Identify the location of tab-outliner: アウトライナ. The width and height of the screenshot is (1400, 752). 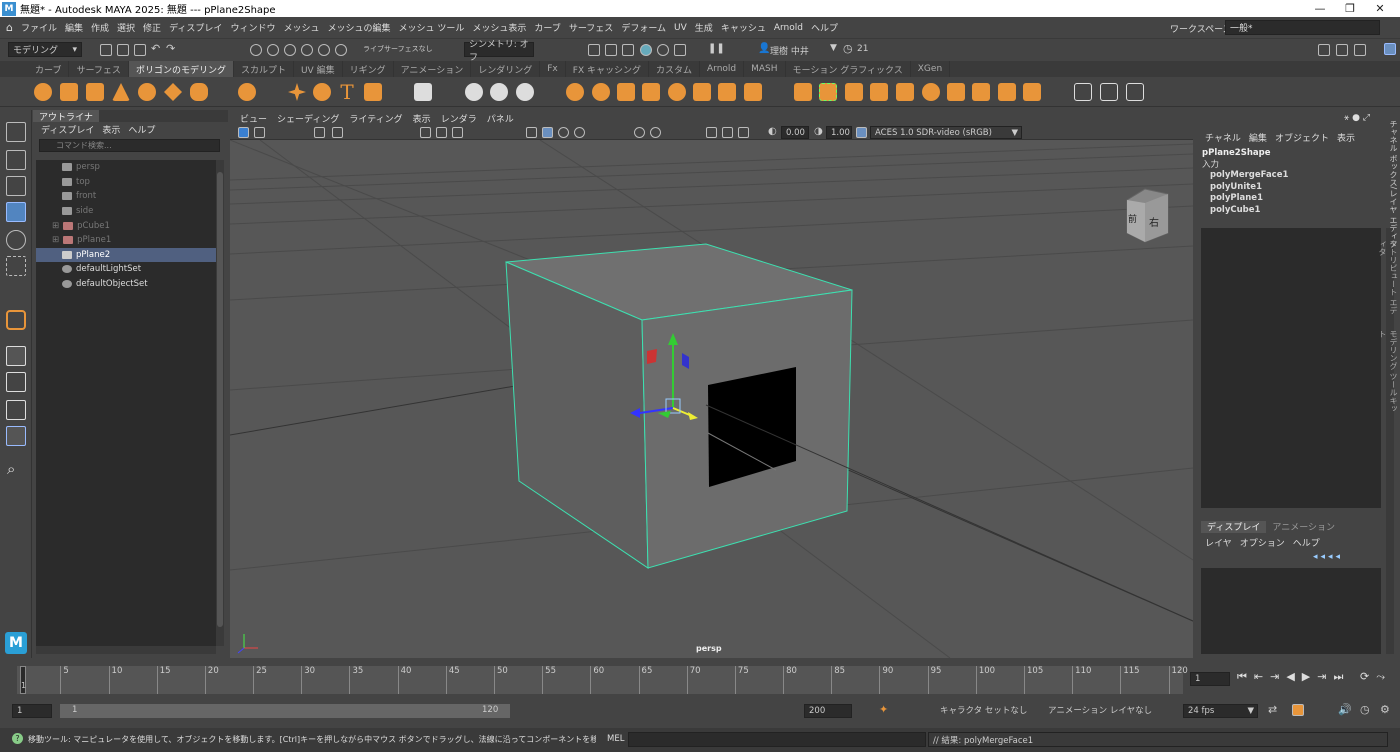
(66, 116).